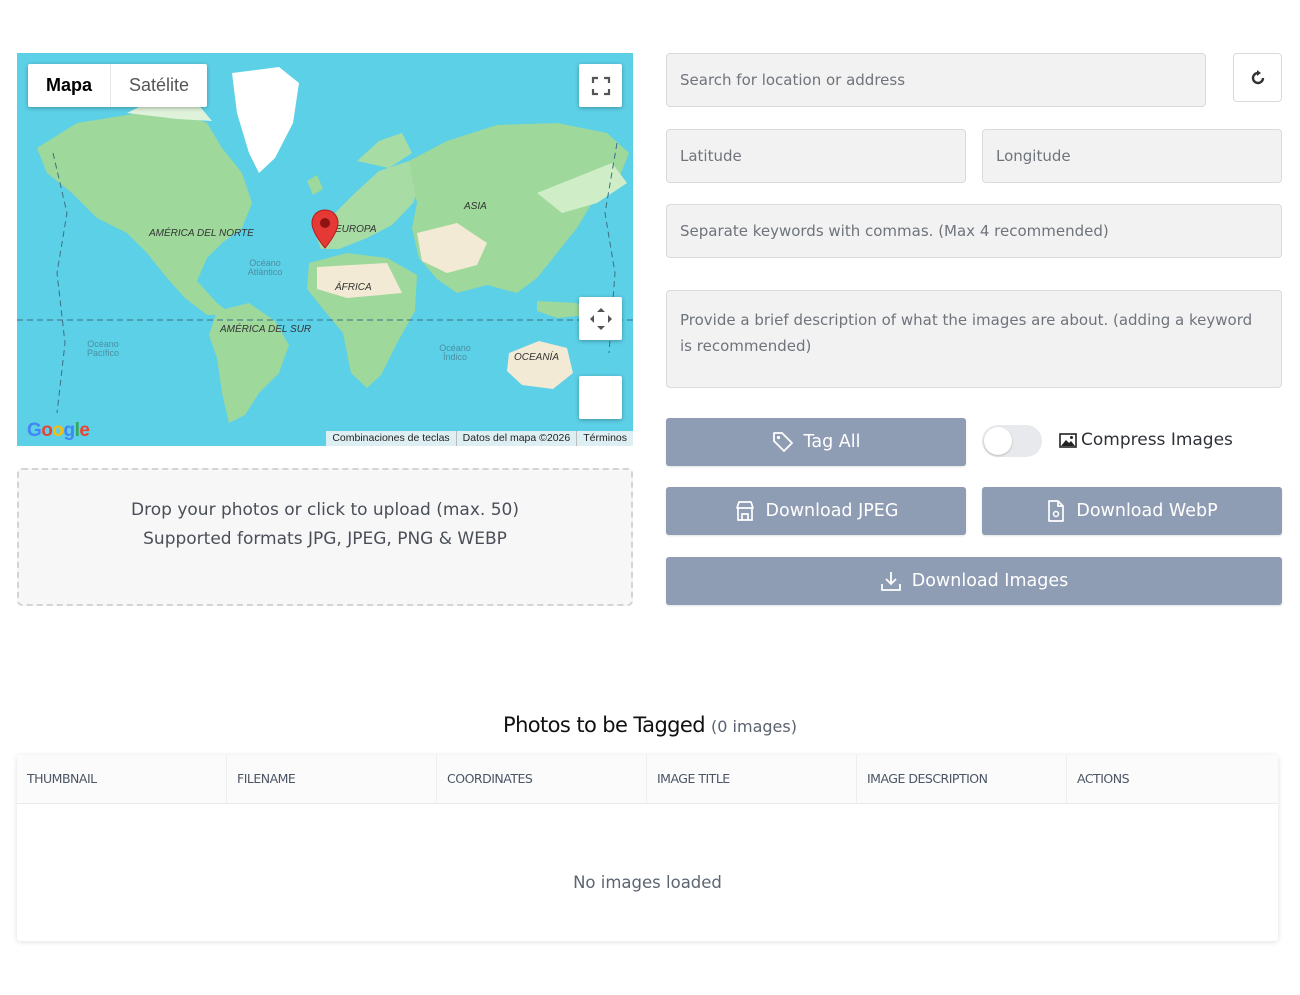 The height and width of the screenshot is (995, 1300). I want to click on keywords-input, so click(974, 231).